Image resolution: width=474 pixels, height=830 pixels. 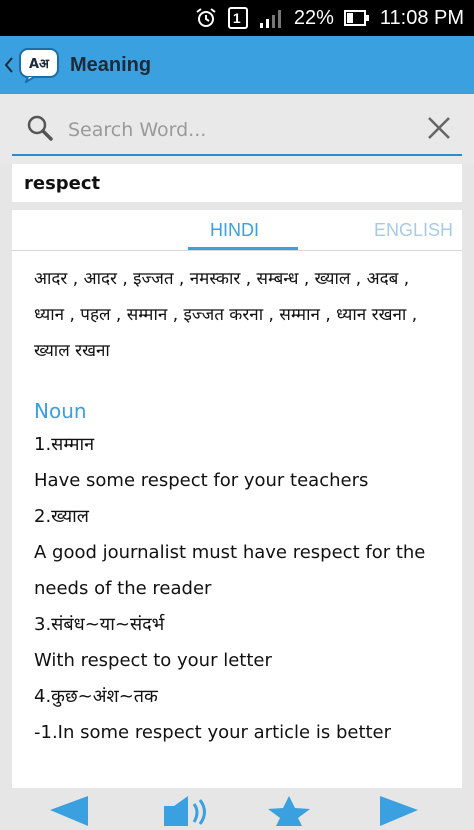 What do you see at coordinates (237, 65) in the screenshot?
I see `app-bar: Aअ Meaning` at bounding box center [237, 65].